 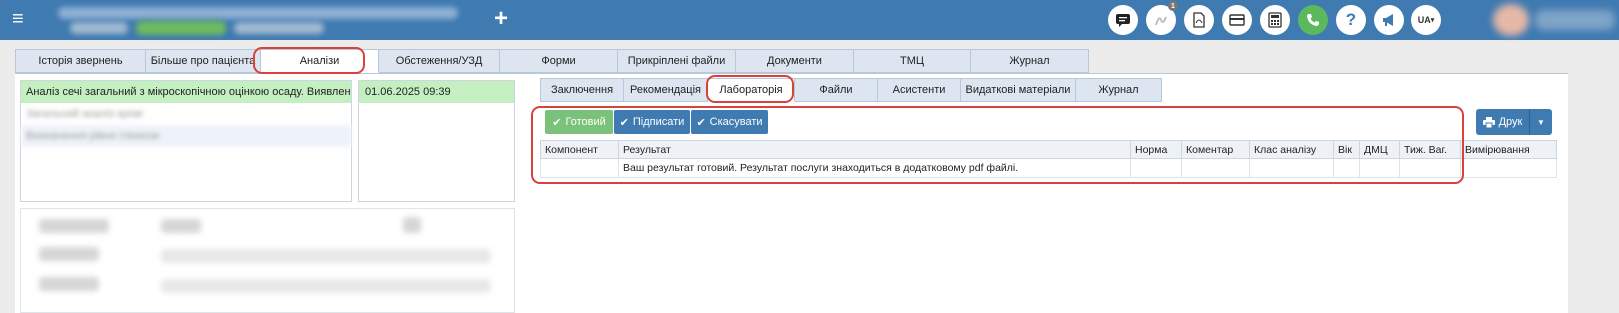 I want to click on sign-button: ✔ Підписати, so click(x=652, y=122).